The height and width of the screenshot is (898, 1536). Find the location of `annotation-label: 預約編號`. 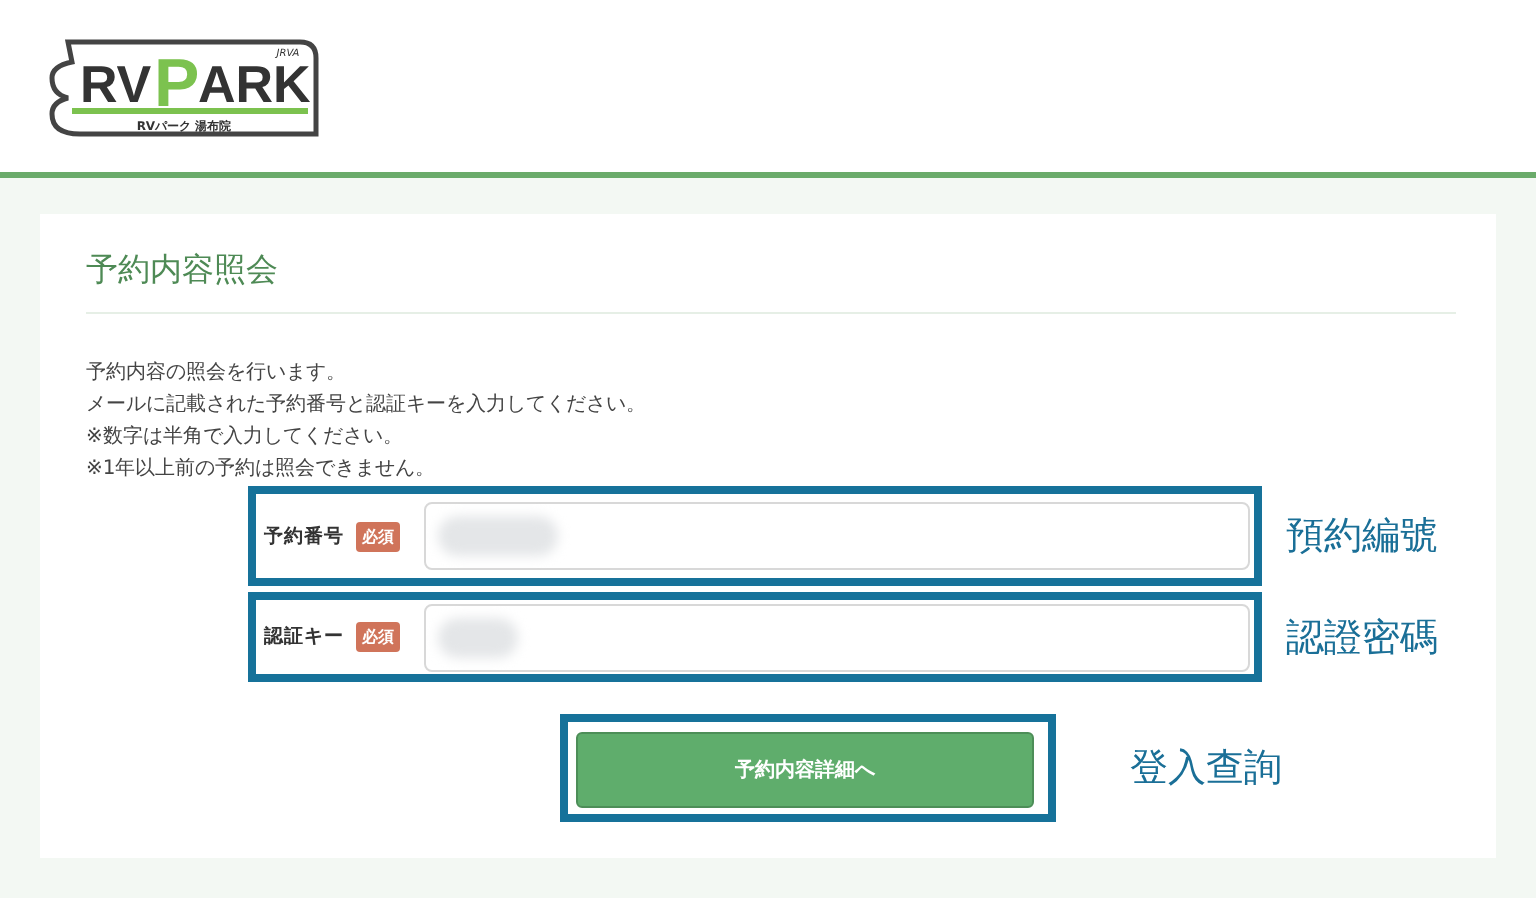

annotation-label: 預約編號 is located at coordinates (1362, 537).